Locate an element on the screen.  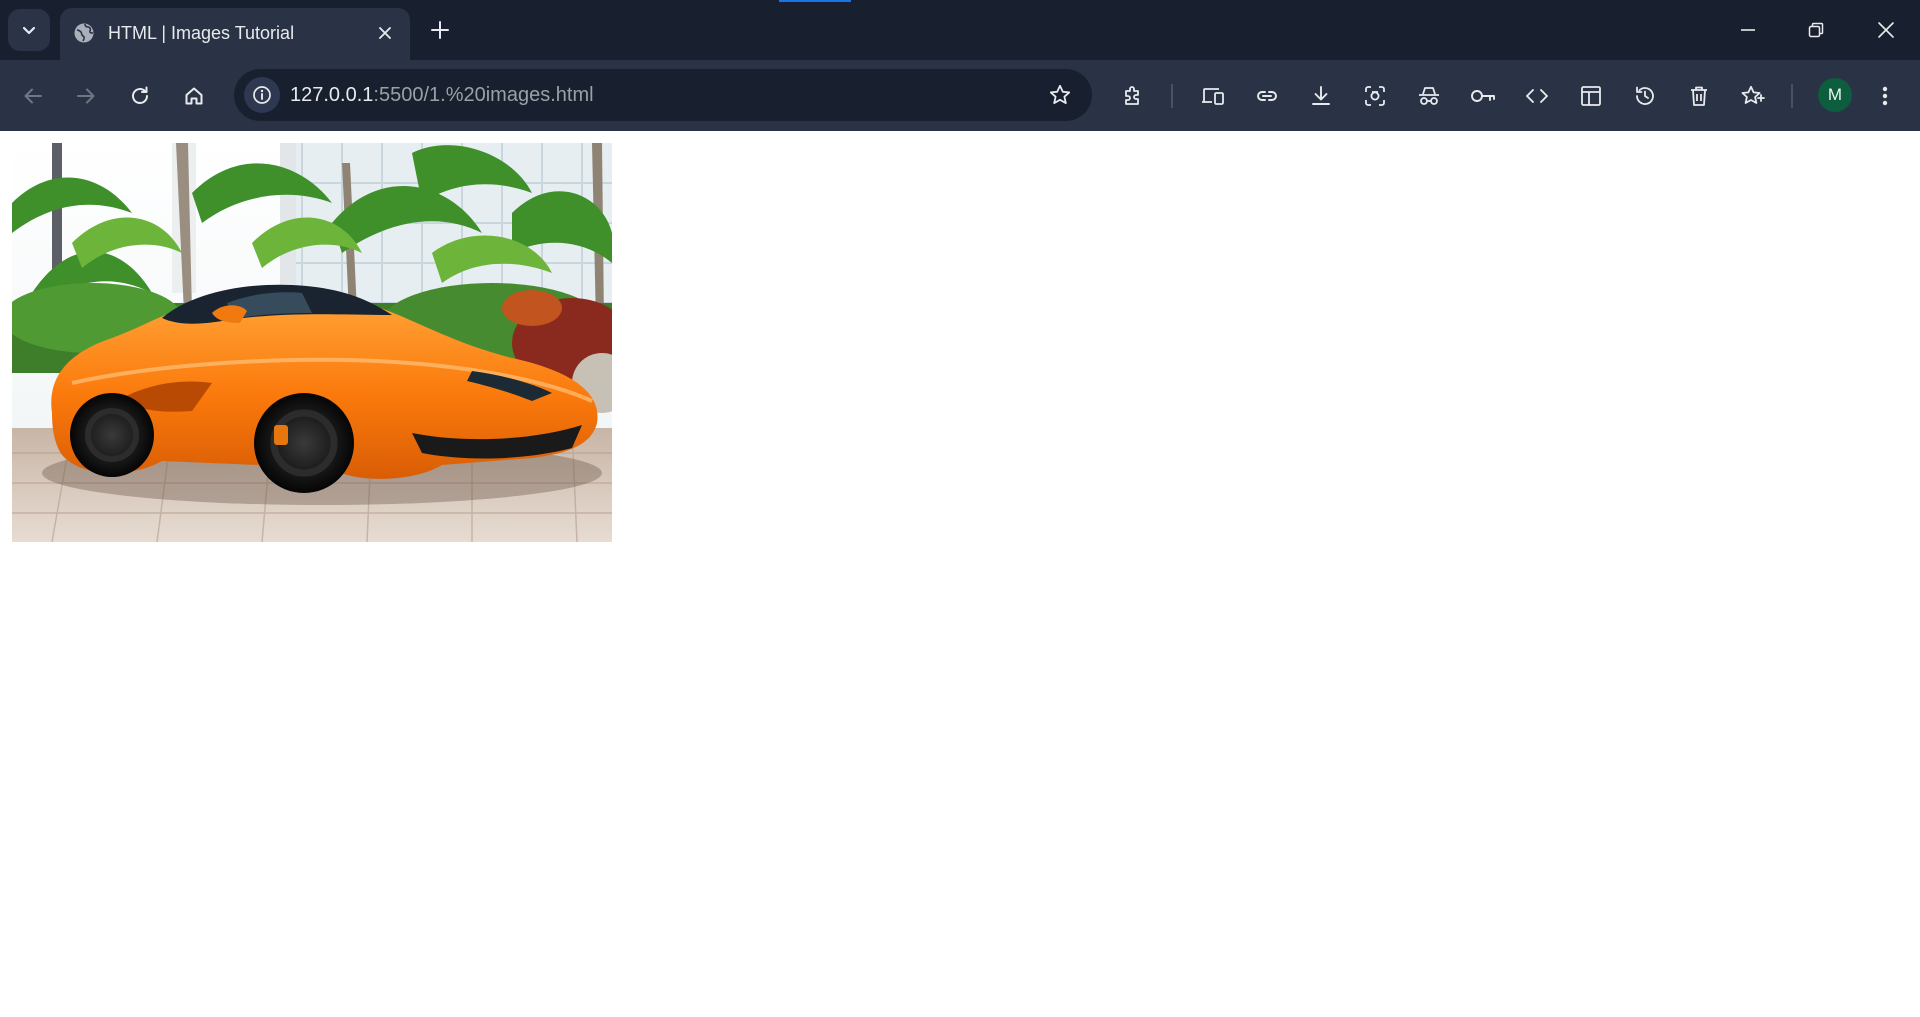
site-info-icon is located at coordinates (262, 95).